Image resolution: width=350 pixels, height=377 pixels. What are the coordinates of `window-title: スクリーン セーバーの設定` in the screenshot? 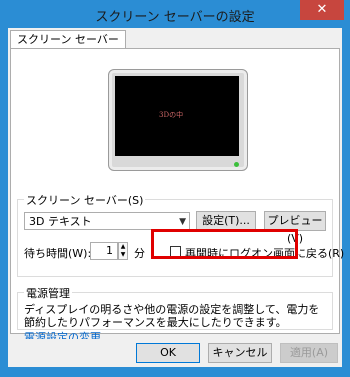 It's located at (175, 17).